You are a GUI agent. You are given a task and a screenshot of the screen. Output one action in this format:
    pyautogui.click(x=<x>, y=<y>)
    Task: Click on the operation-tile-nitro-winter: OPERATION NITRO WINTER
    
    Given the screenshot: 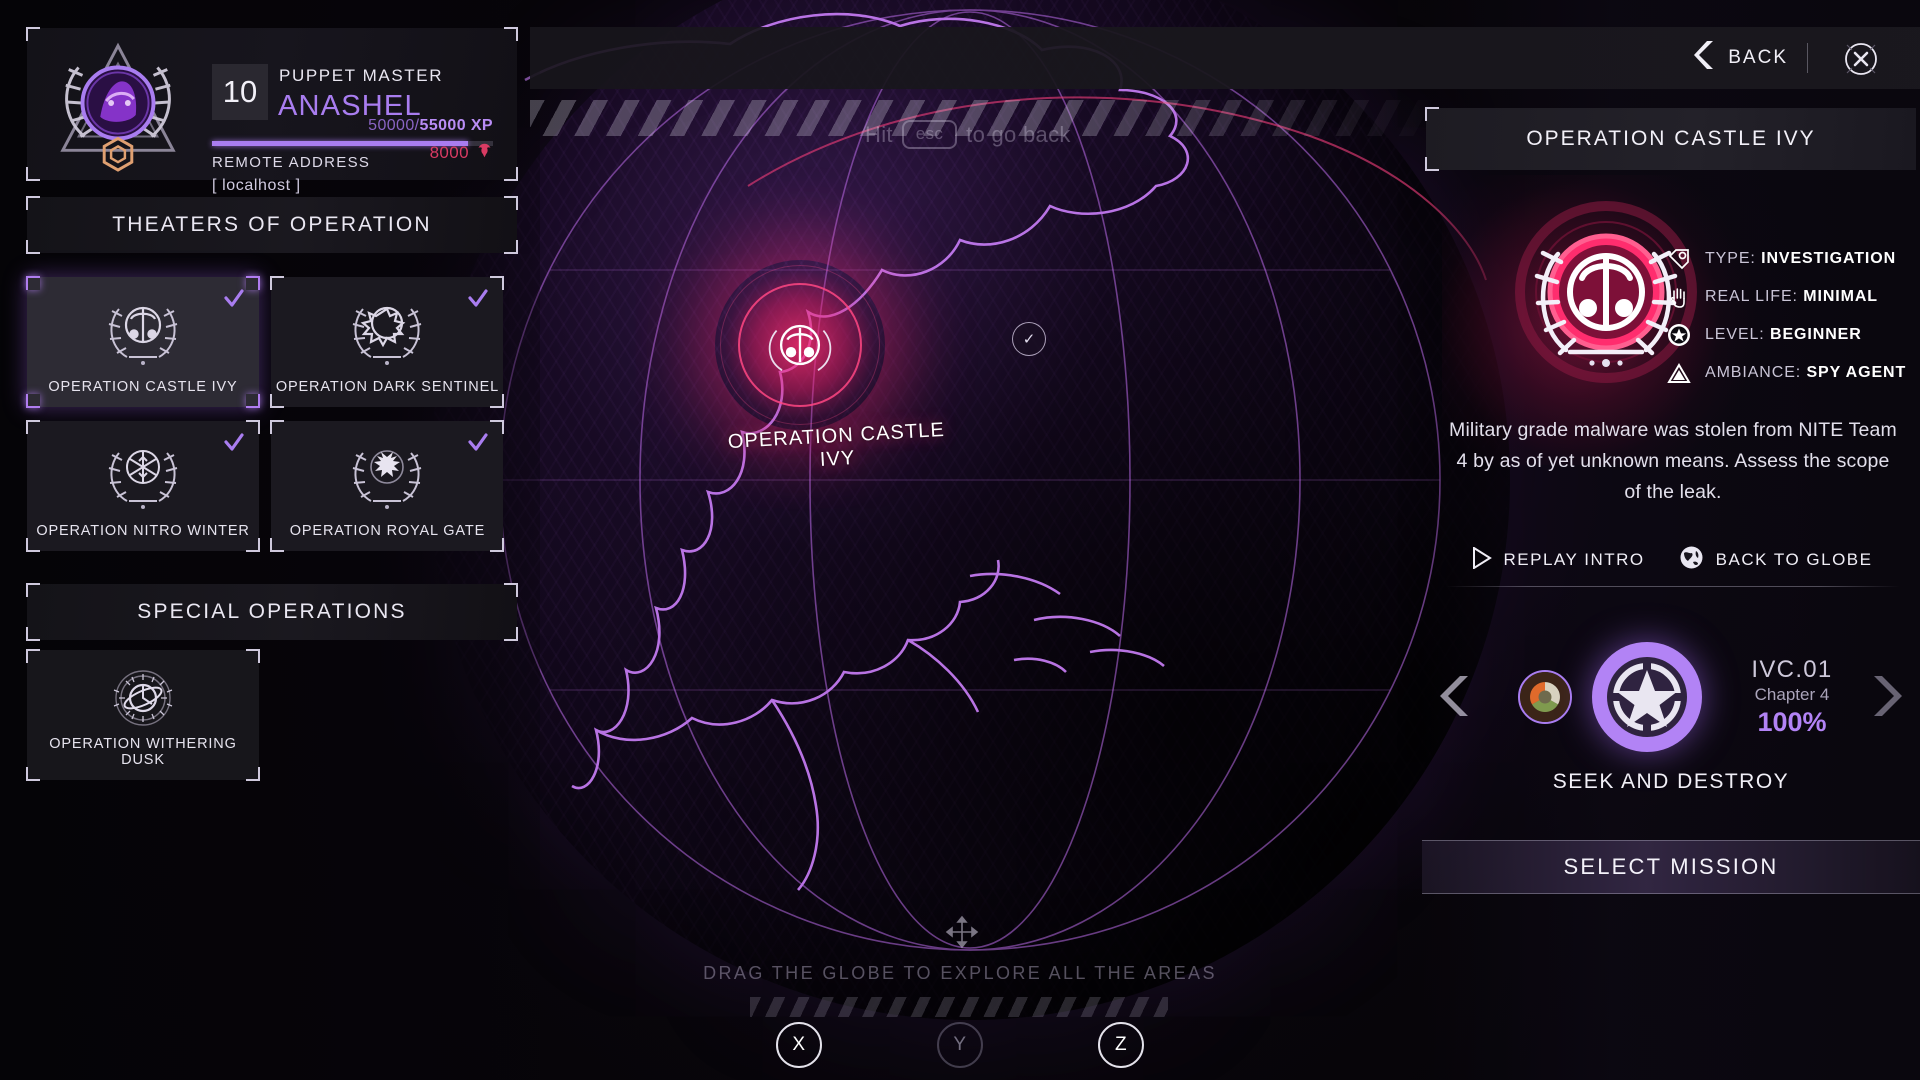 What is the action you would take?
    pyautogui.click(x=143, y=486)
    